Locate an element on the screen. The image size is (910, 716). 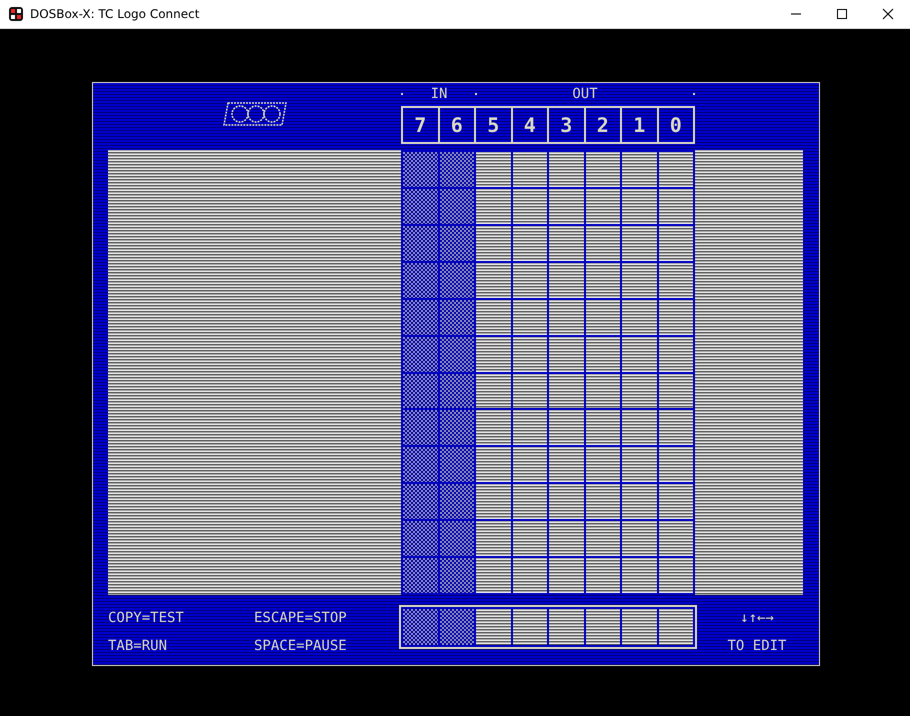
key-hint: ESCAPE=STOP is located at coordinates (301, 618).